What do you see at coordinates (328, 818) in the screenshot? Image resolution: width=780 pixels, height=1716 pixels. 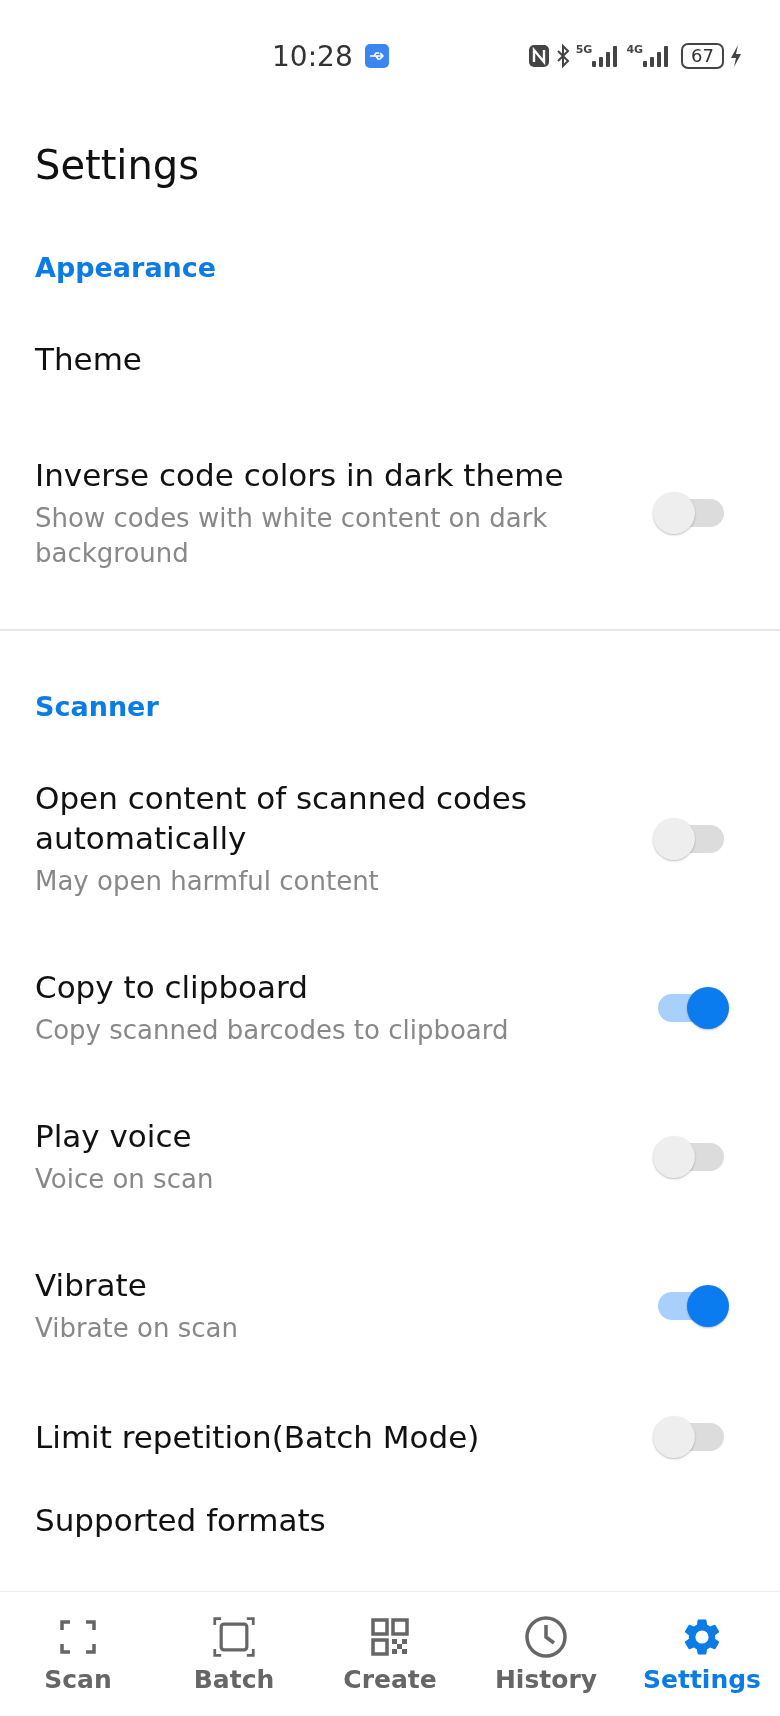 I see `setting-title: Open content of scanned codes automatically` at bounding box center [328, 818].